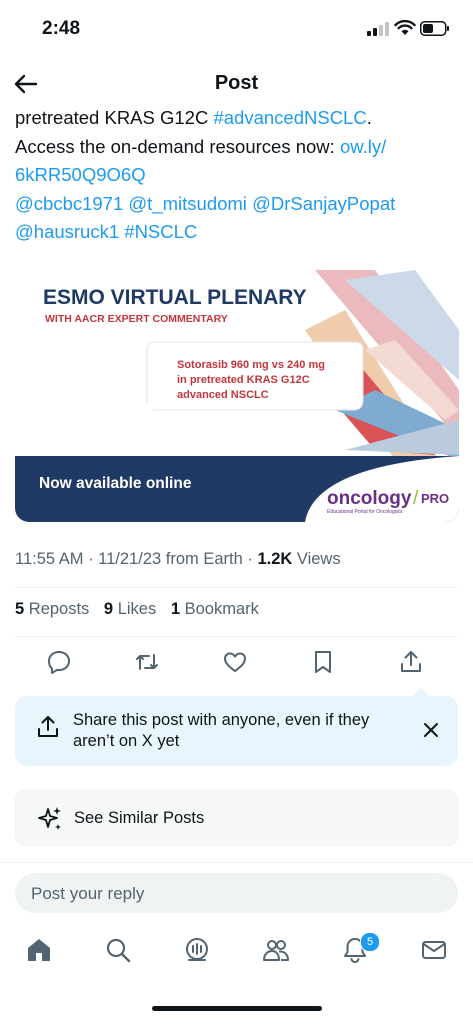 The image size is (473, 1024). What do you see at coordinates (243, 380) in the screenshot?
I see `bubble-line: in pretreated KRAS G12C` at bounding box center [243, 380].